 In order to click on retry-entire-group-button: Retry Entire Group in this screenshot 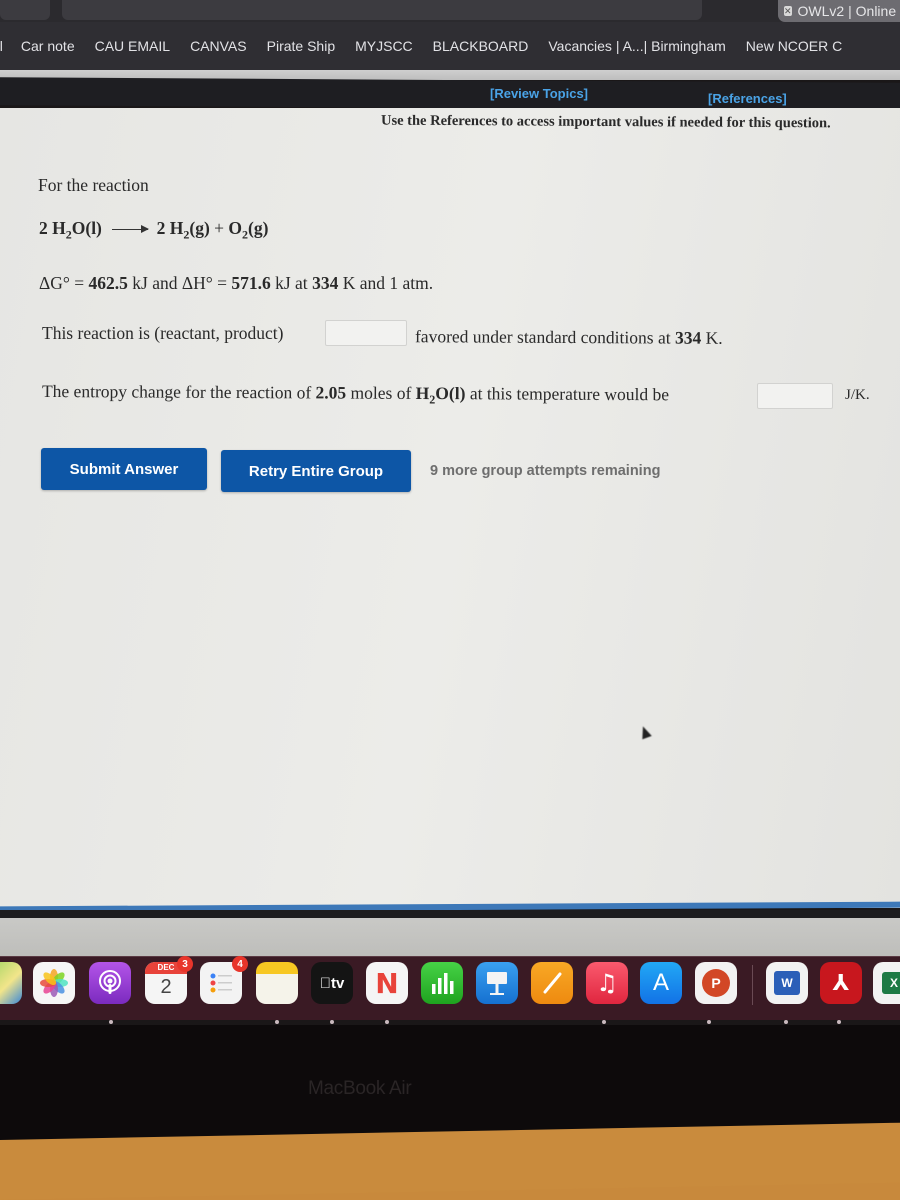, I will do `click(316, 471)`.